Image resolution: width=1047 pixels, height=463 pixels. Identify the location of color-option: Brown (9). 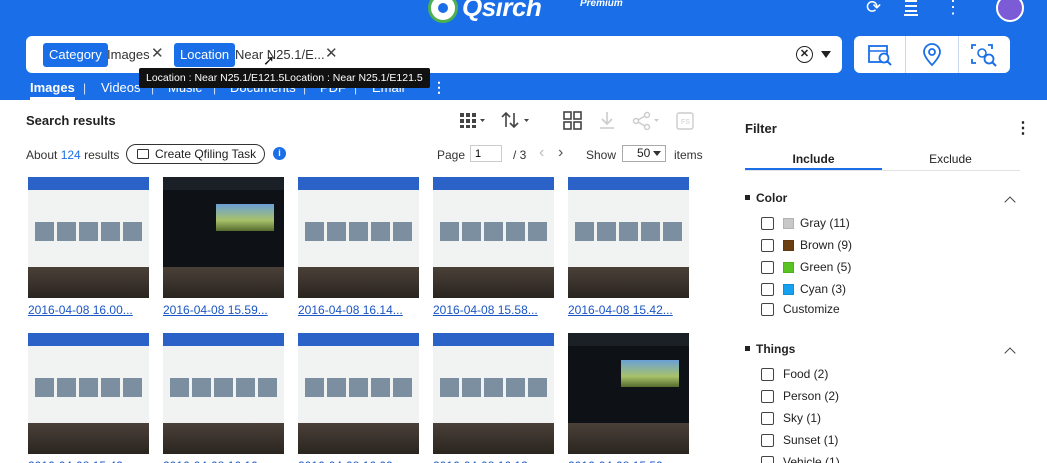
(806, 245).